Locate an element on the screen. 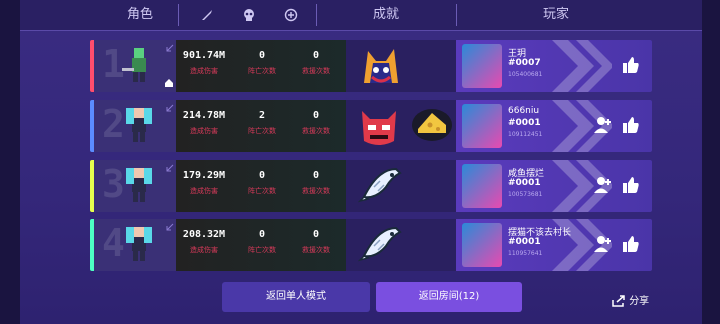 This screenshot has width=720, height=324. player-uid: 100573681 is located at coordinates (525, 194).